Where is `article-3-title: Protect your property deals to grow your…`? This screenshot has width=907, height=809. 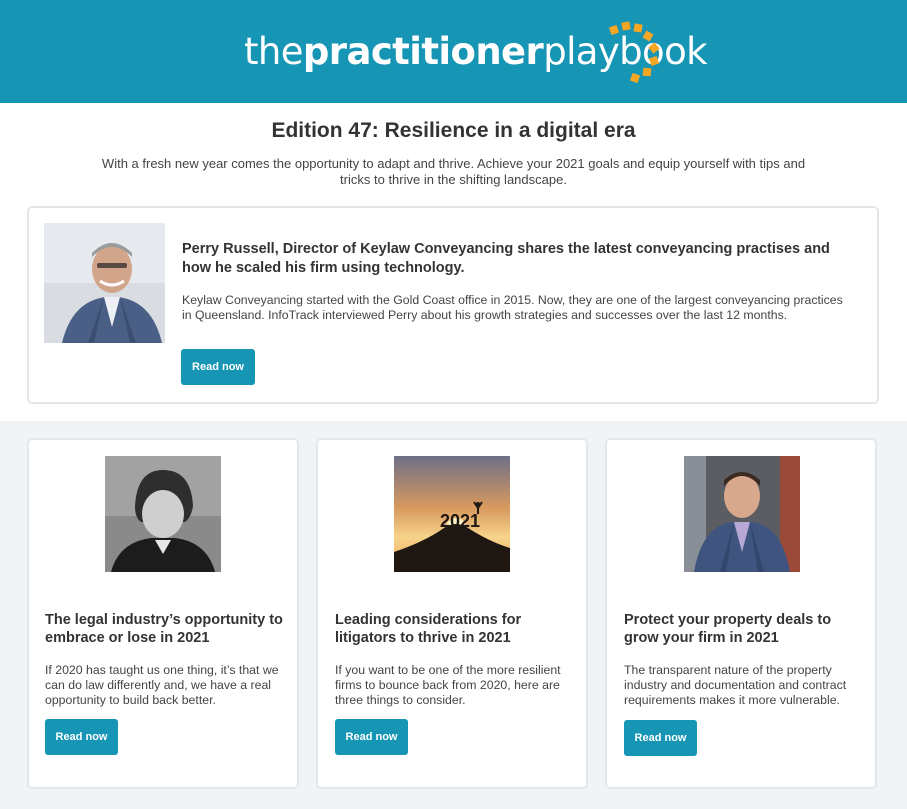 article-3-title: Protect your property deals to grow your… is located at coordinates (744, 629).